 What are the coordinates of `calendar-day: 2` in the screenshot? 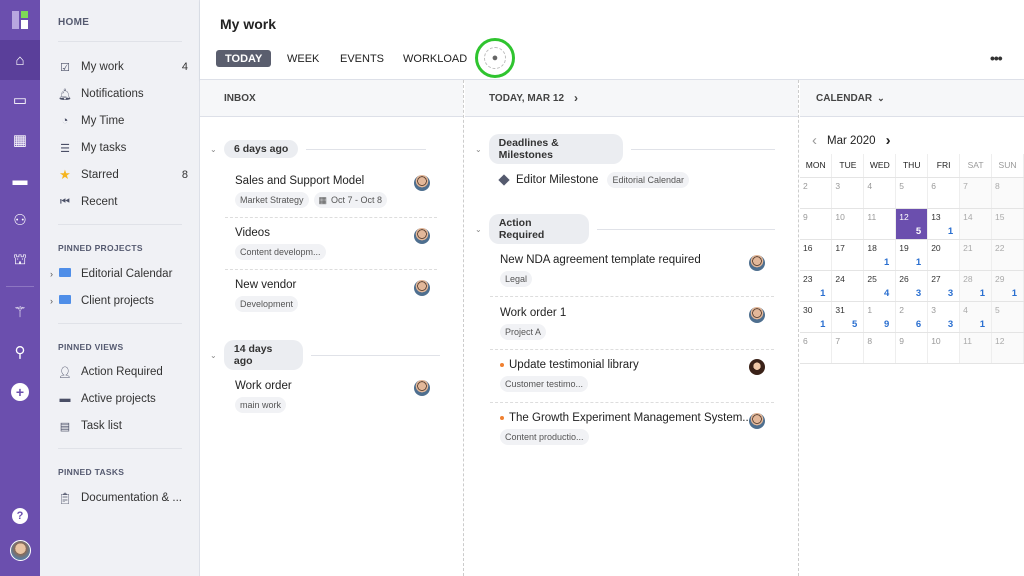 It's located at (816, 193).